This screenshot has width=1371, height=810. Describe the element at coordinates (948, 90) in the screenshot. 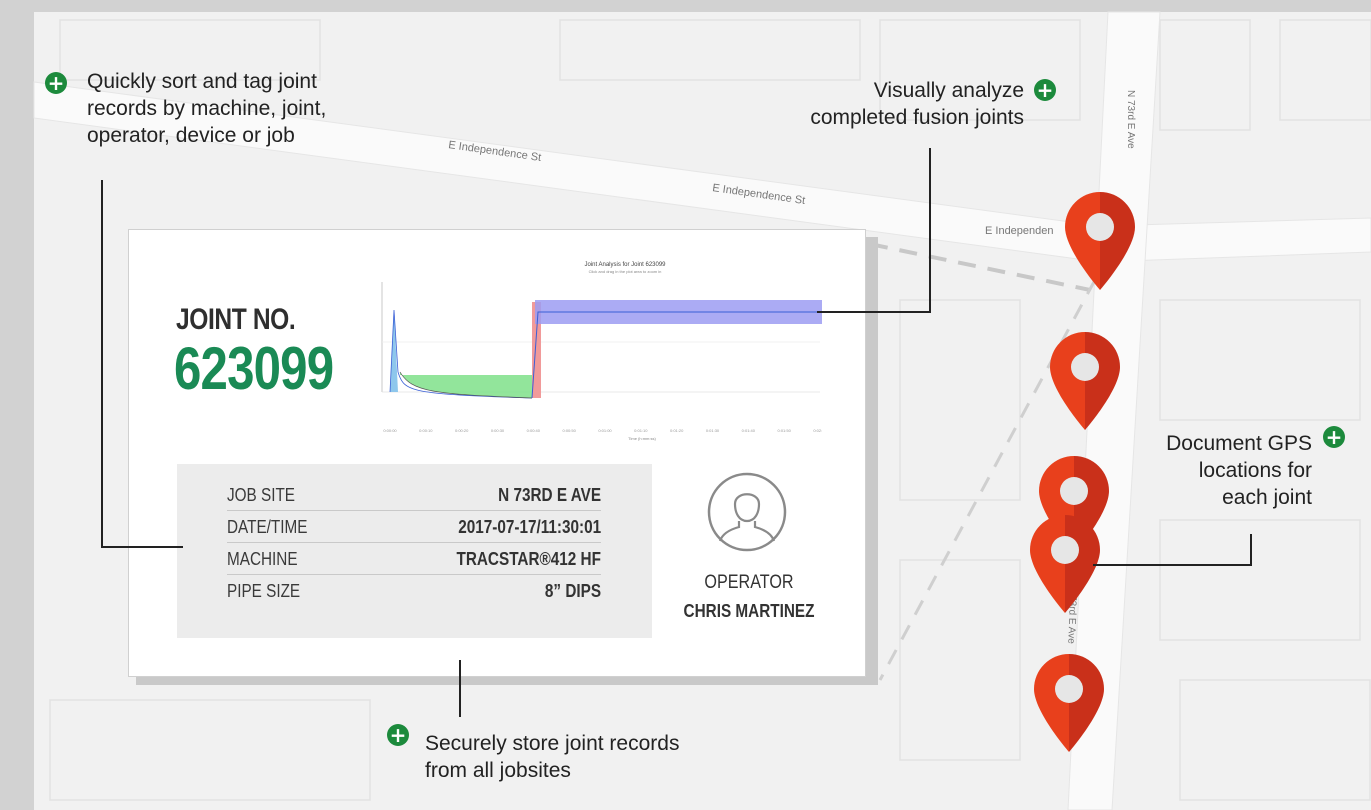

I see `callout-analyze-line: Visually analyze` at that location.